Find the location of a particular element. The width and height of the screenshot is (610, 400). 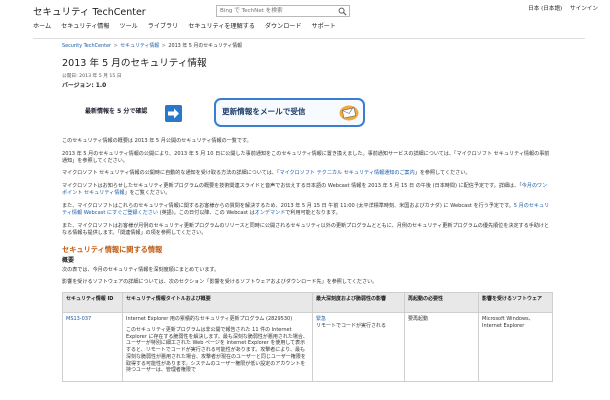

email-subscribe-banner: 更新情報をメールで受信 is located at coordinates (289, 112).